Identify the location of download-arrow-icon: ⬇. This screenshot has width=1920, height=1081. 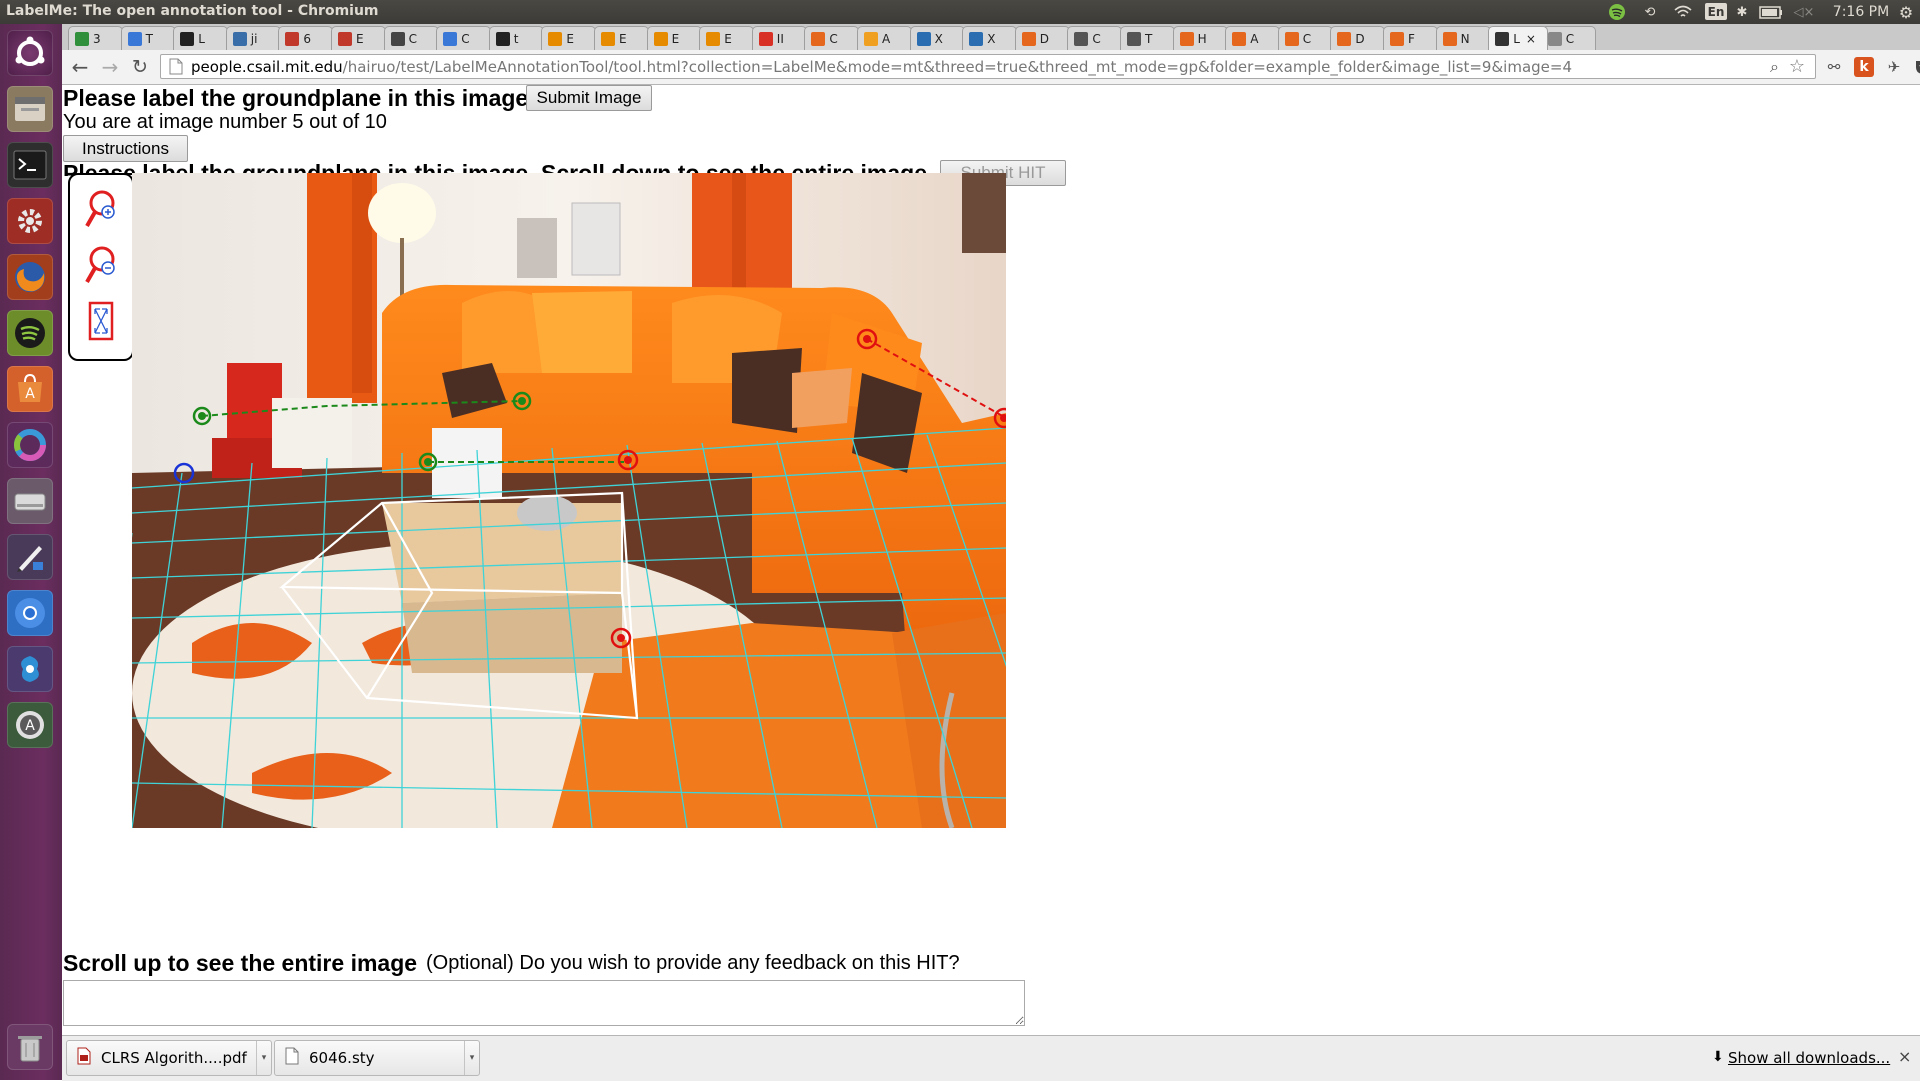
(1718, 1057).